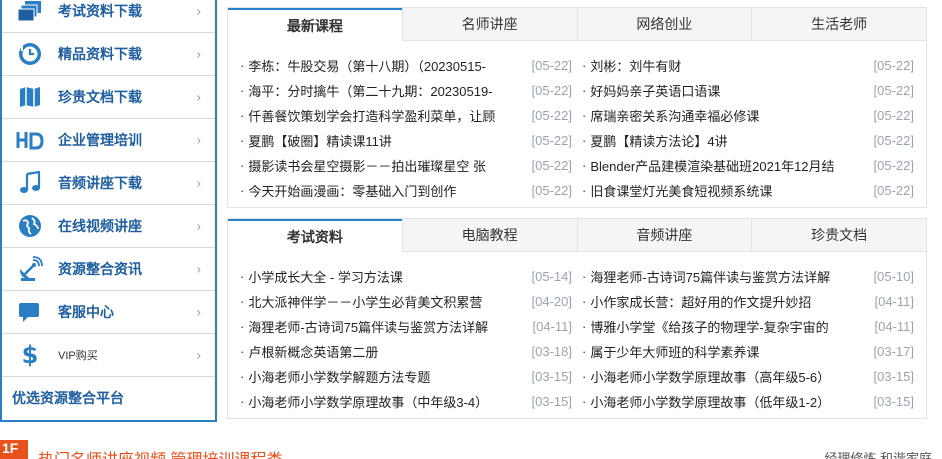 The width and height of the screenshot is (942, 459). I want to click on list-item: · 博雅小学堂《给孩子的物理学-复杂宇宙的 [04-11], so click(748, 326).